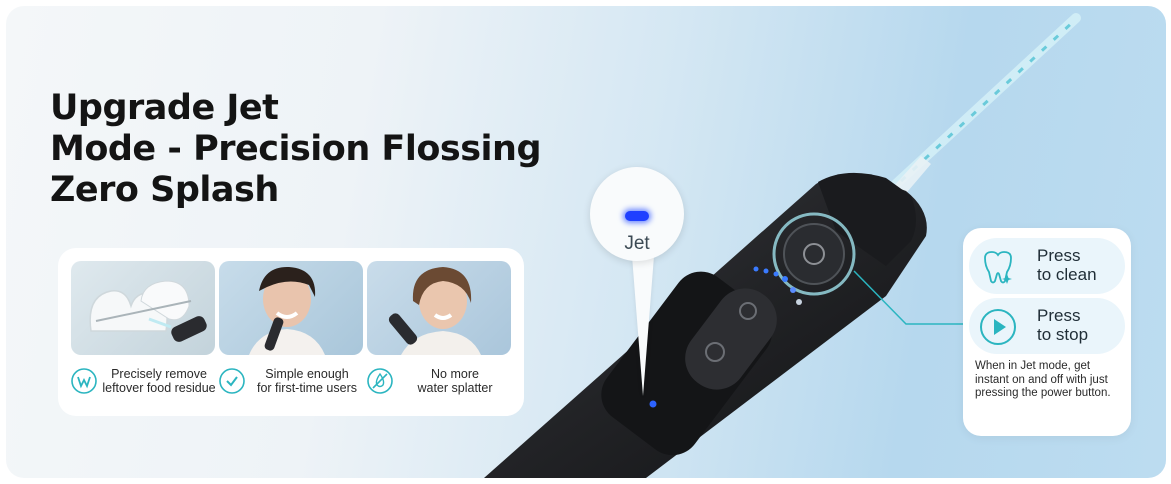  I want to click on woman-flossing-photo, so click(439, 308).